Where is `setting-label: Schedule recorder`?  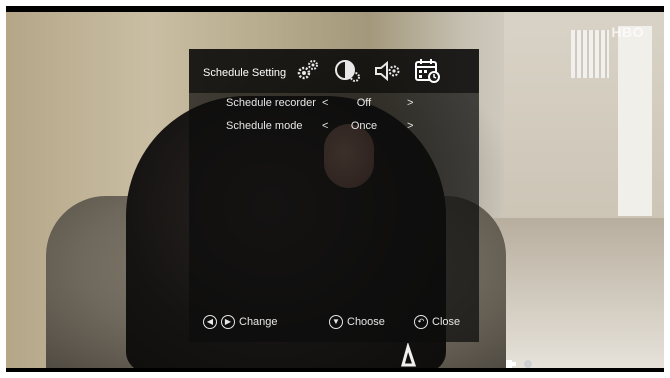 setting-label: Schedule recorder is located at coordinates (271, 103).